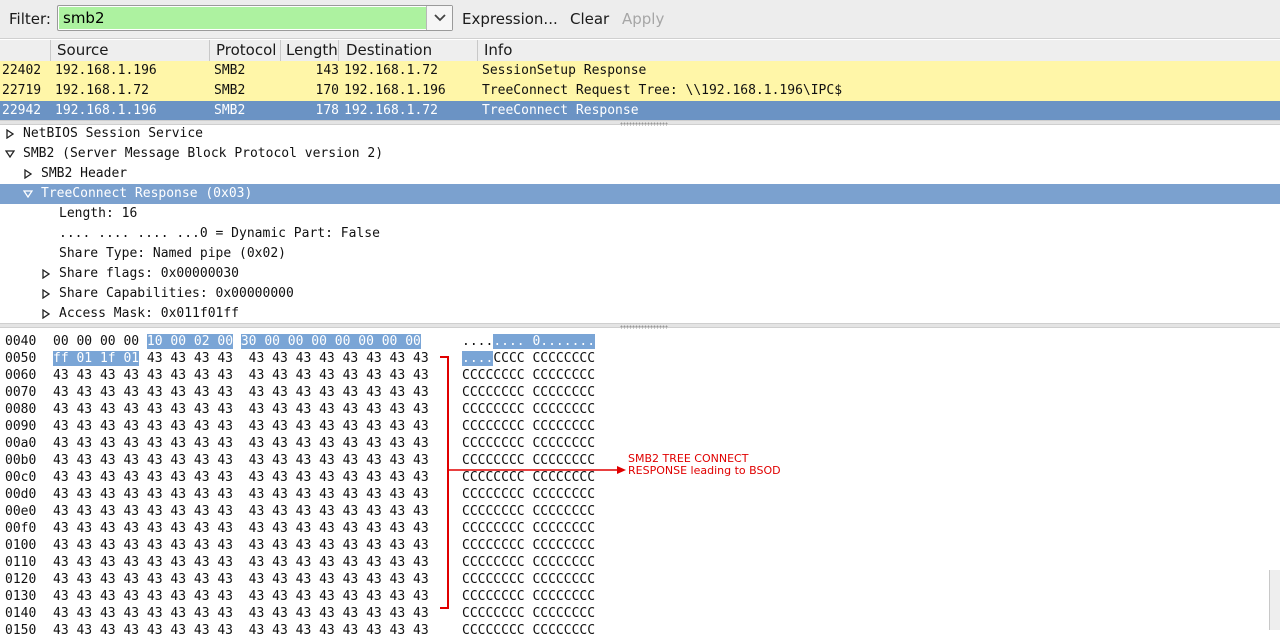 Image resolution: width=1280 pixels, height=639 pixels. What do you see at coordinates (30, 19) in the screenshot?
I see `filter-label: Filter:` at bounding box center [30, 19].